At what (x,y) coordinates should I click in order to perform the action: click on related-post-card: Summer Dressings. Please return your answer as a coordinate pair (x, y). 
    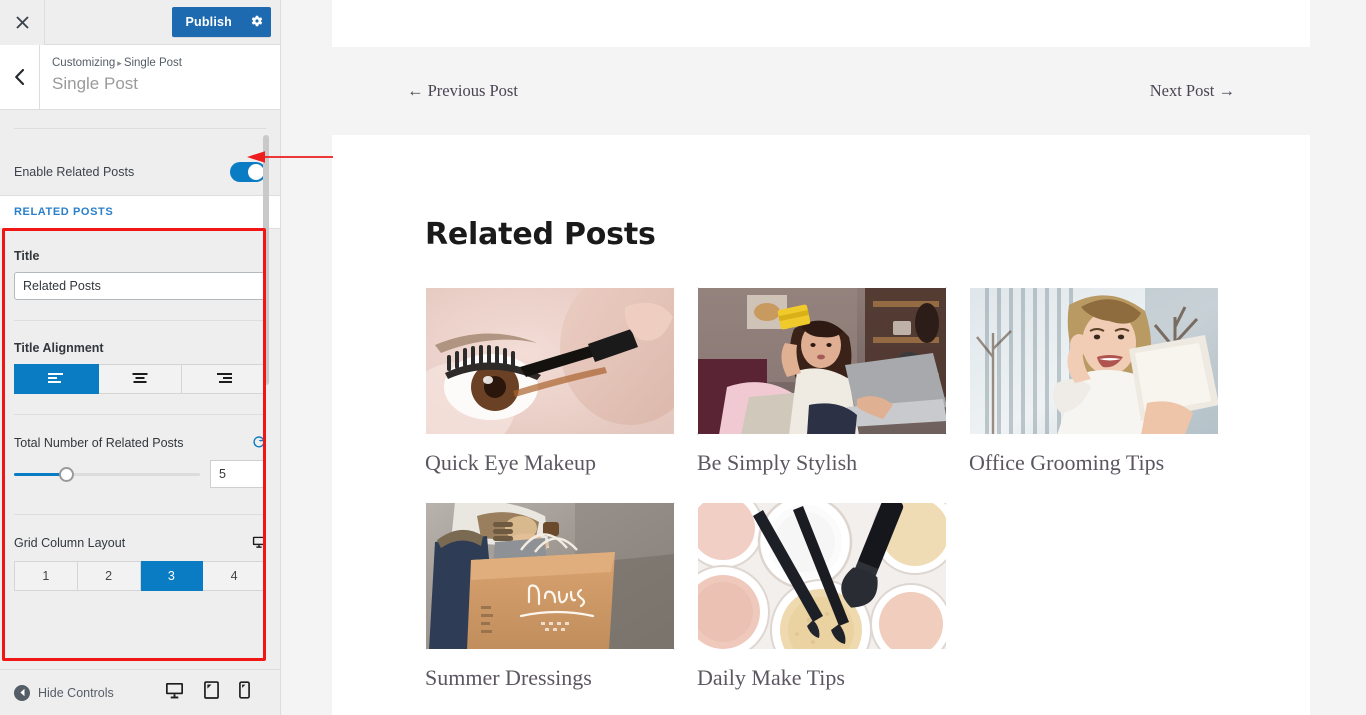
    Looking at the image, I should click on (550, 597).